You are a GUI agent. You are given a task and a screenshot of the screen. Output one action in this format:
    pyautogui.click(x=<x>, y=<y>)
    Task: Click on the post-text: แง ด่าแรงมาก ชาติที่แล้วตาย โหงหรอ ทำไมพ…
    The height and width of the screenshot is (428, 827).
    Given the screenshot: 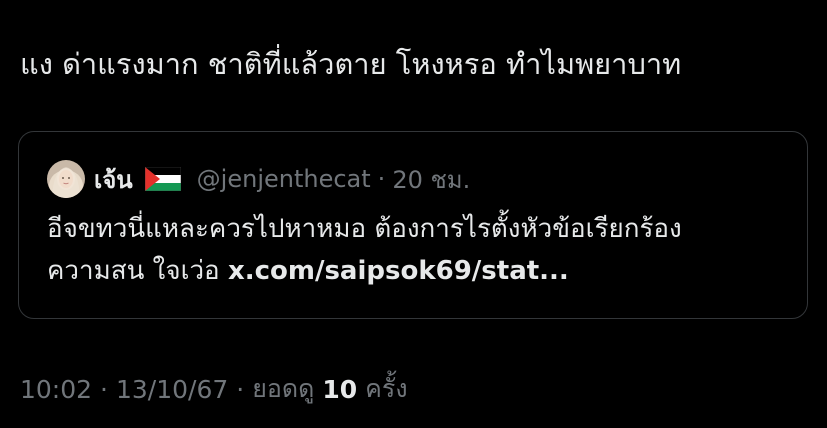 What is the action you would take?
    pyautogui.click(x=351, y=64)
    